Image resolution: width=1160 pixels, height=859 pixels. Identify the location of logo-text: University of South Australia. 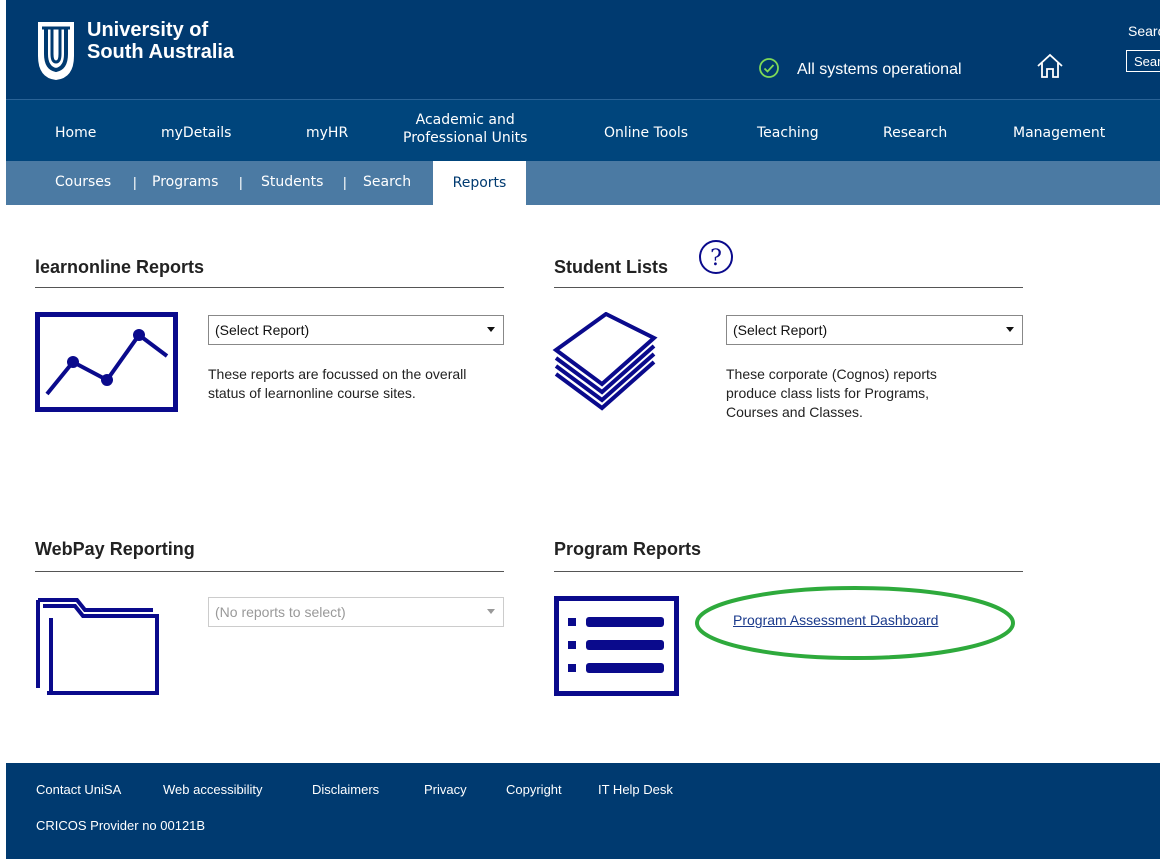
(160, 41).